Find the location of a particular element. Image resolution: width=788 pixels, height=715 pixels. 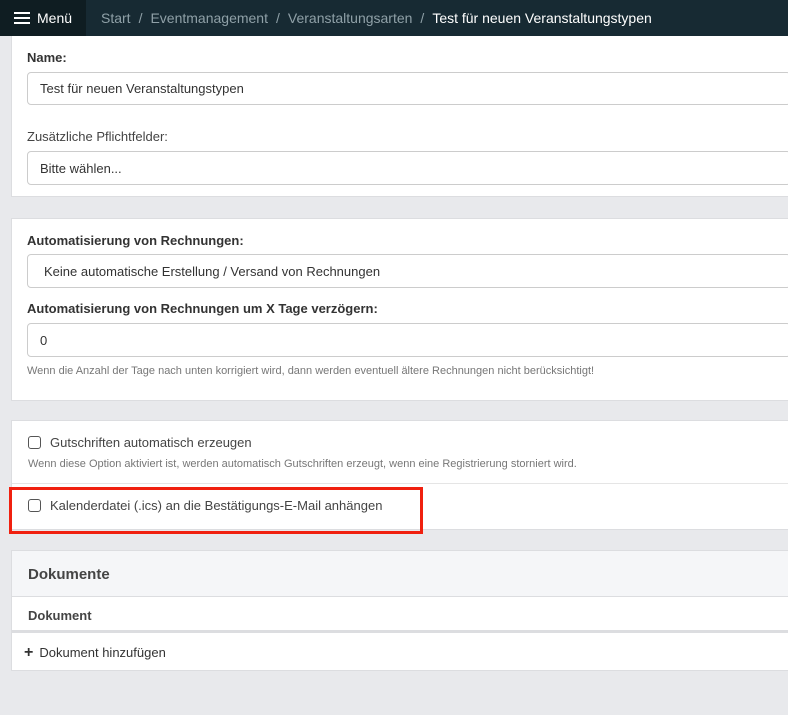

name-input: Test für neuen Veranstaltungstypen is located at coordinates (407, 88).